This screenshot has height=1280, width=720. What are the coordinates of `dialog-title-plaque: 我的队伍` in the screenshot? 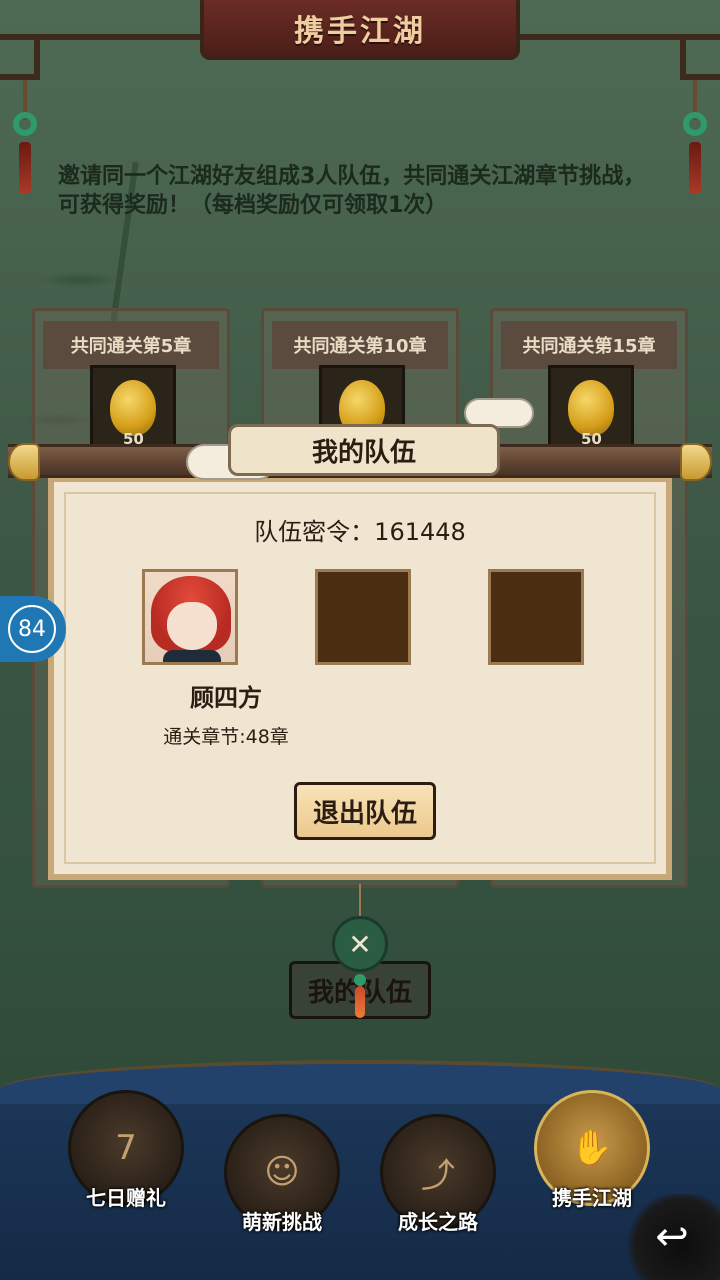 It's located at (364, 450).